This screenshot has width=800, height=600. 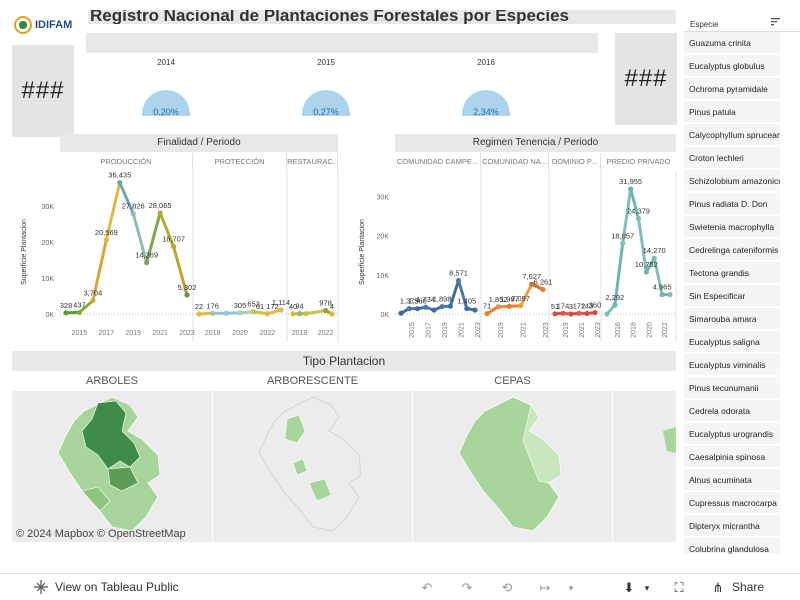 I want to click on percent-bubble: 0.27%, so click(x=326, y=103).